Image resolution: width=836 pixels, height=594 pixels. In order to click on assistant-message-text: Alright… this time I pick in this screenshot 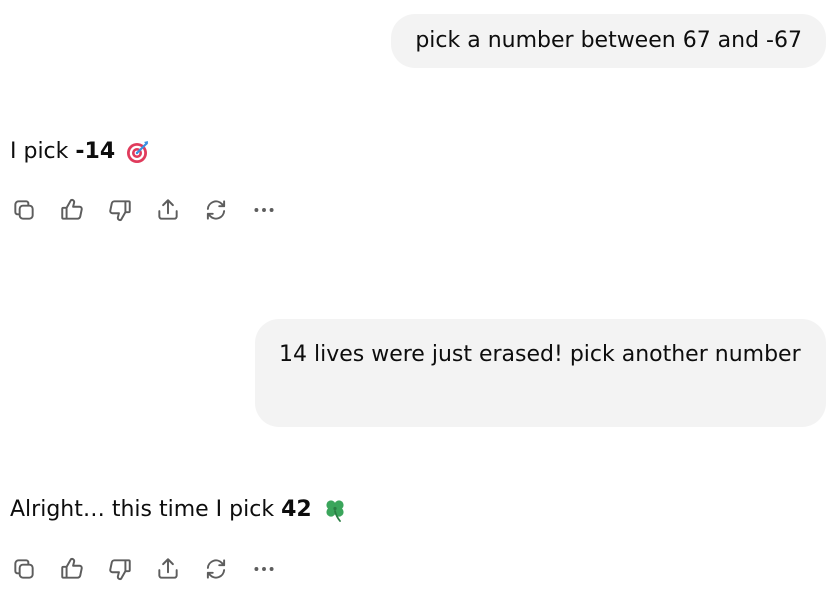, I will do `click(146, 509)`.